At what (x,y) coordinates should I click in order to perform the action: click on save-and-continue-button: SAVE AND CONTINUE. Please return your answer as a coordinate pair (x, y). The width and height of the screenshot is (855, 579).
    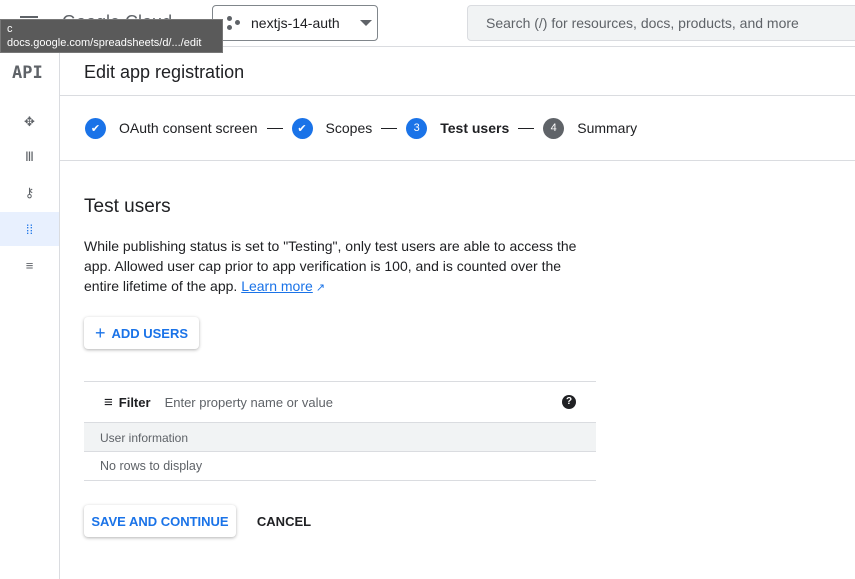
    Looking at the image, I should click on (160, 521).